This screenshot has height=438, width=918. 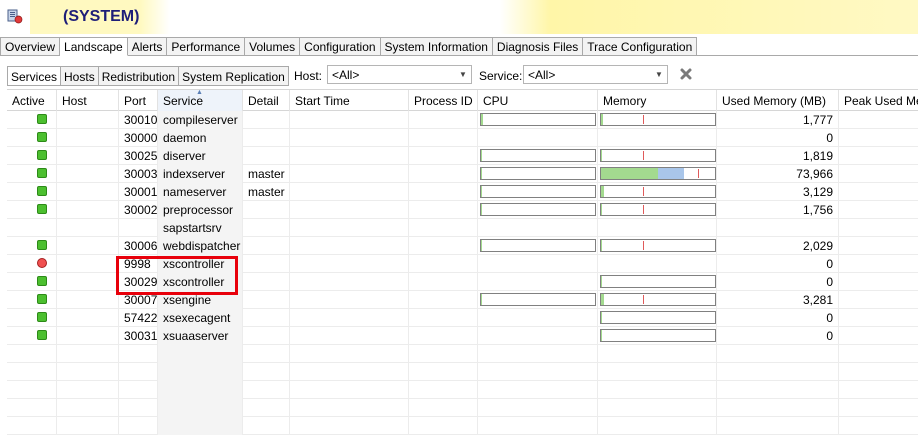 What do you see at coordinates (349, 100) in the screenshot?
I see `column-header-start-time: Start Time` at bounding box center [349, 100].